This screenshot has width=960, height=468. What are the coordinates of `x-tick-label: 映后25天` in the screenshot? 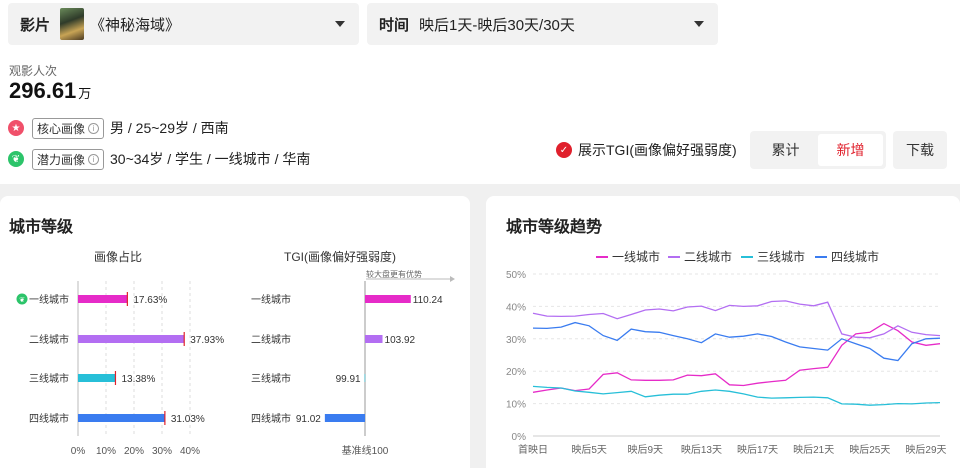 It's located at (869, 450).